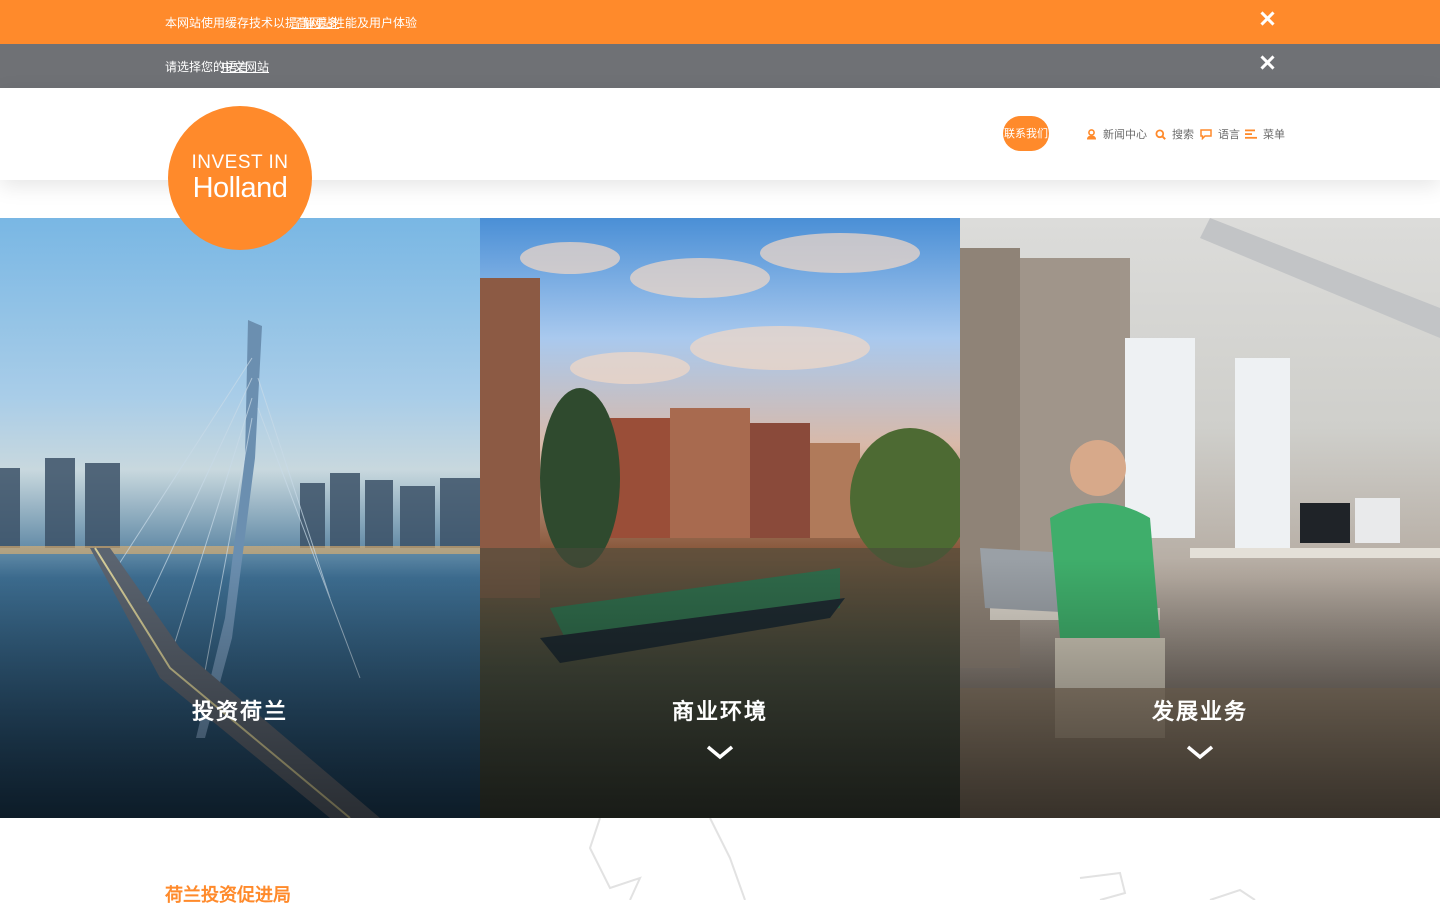 The width and height of the screenshot is (1440, 907). What do you see at coordinates (1206, 134) in the screenshot?
I see `chat-icon` at bounding box center [1206, 134].